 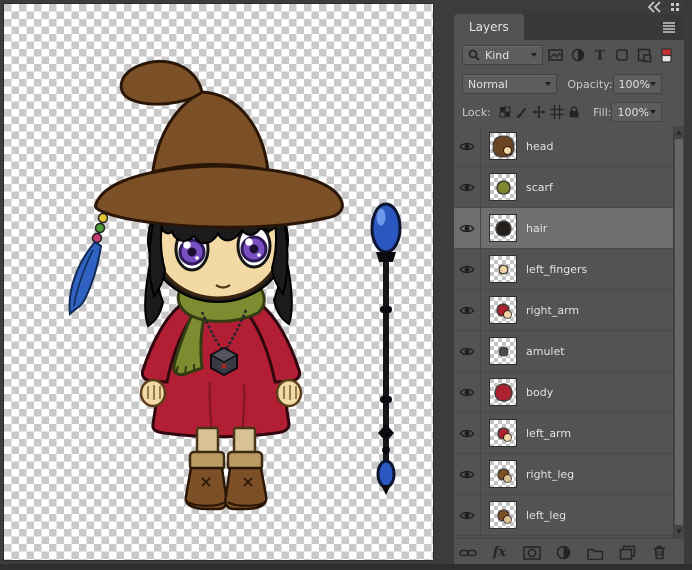 I want to click on fill-input: 100%, so click(x=637, y=112).